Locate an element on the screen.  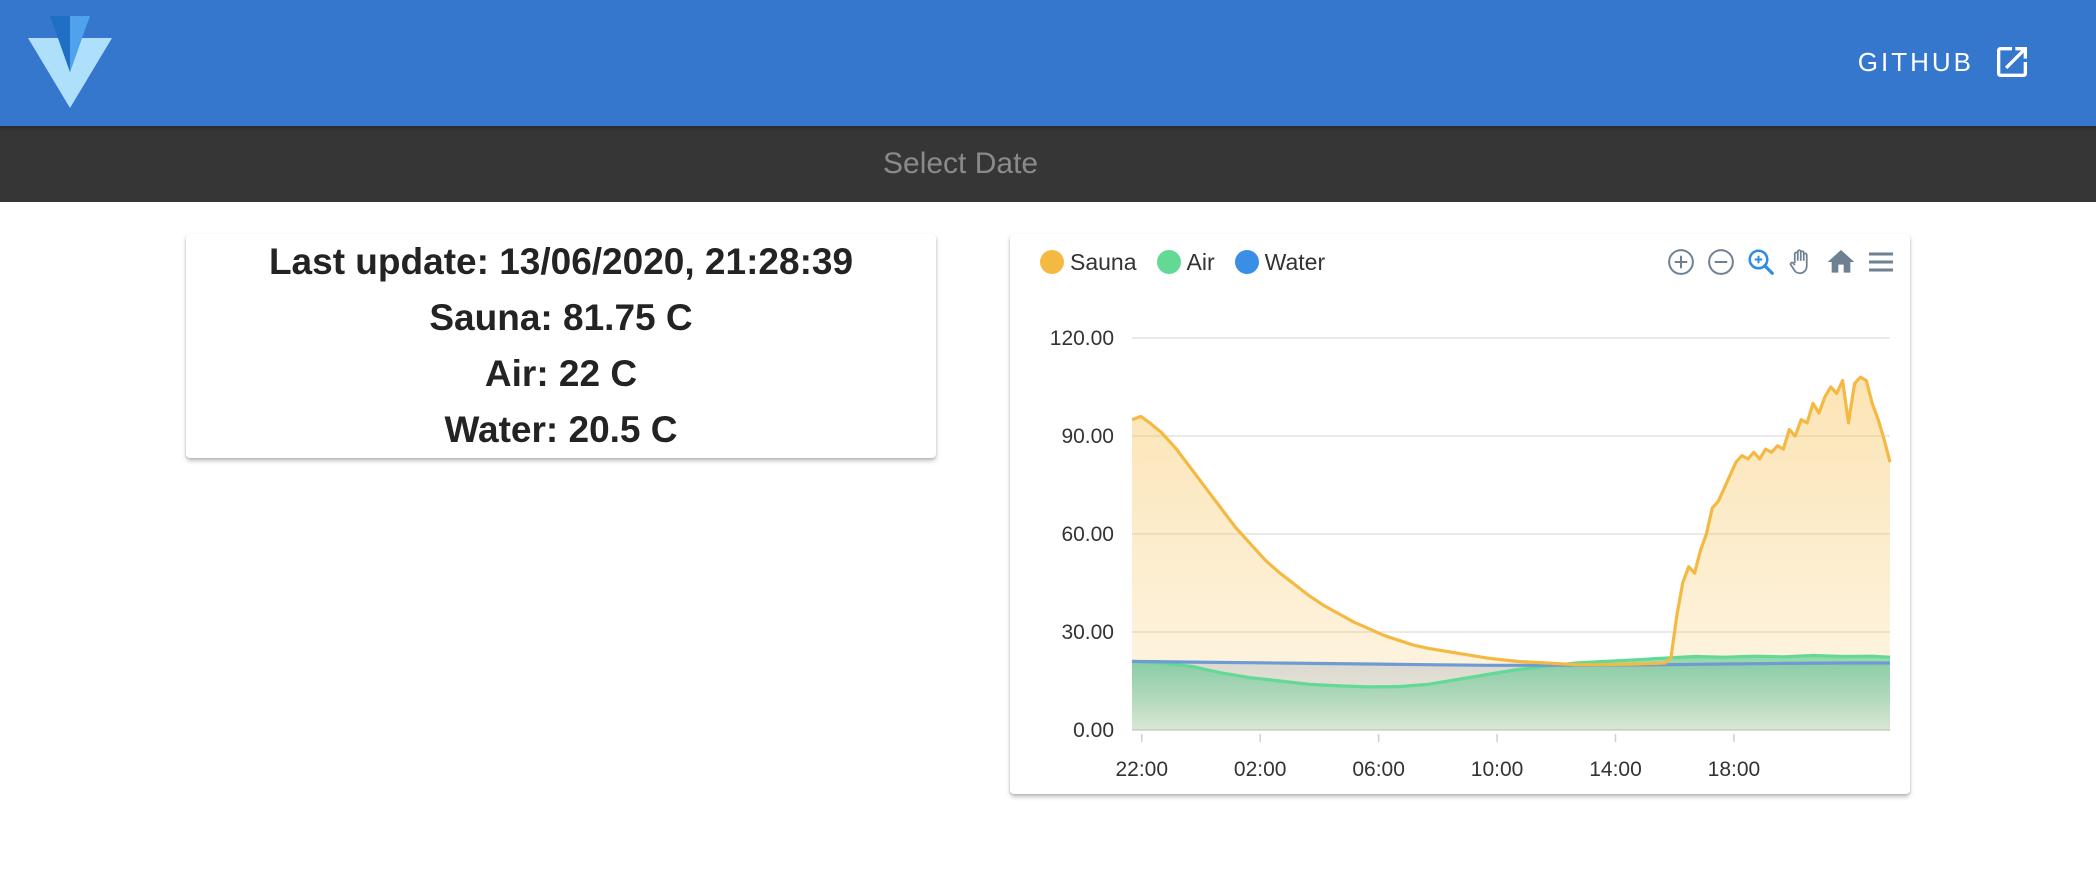
select-date-input is located at coordinates (1068, 164).